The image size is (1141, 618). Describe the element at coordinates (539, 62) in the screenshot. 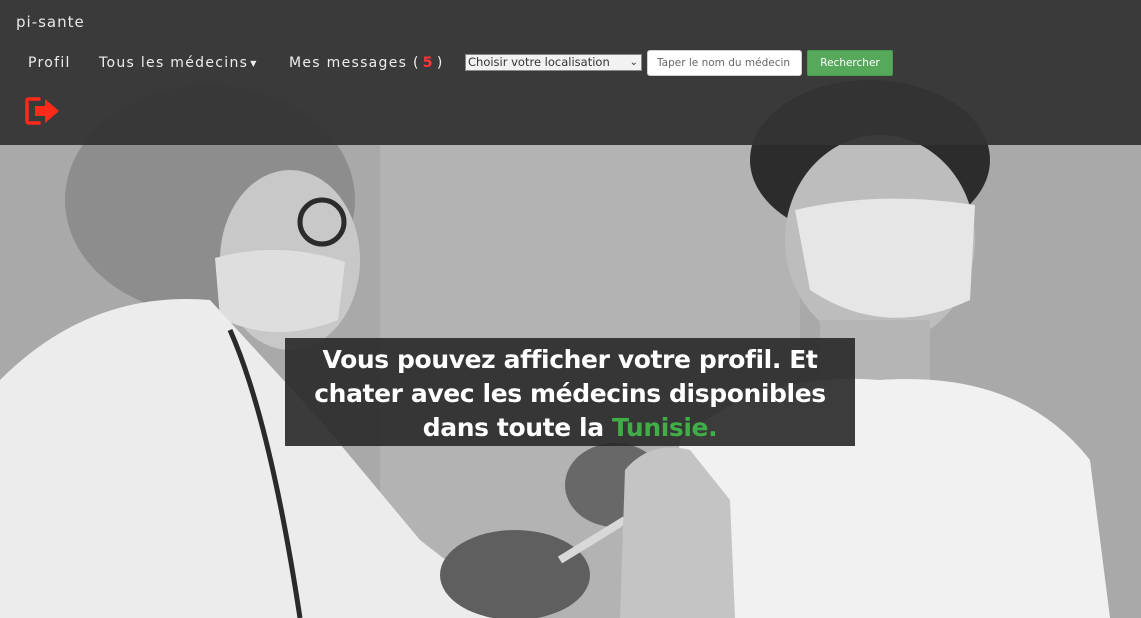

I see `location-select-value: Choisir votre localisation` at that location.